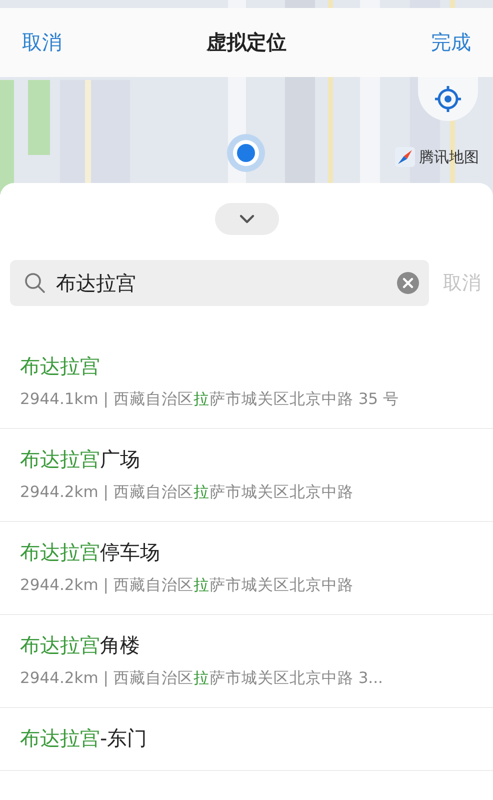  What do you see at coordinates (60, 366) in the screenshot?
I see `result-title: 布达拉宫` at bounding box center [60, 366].